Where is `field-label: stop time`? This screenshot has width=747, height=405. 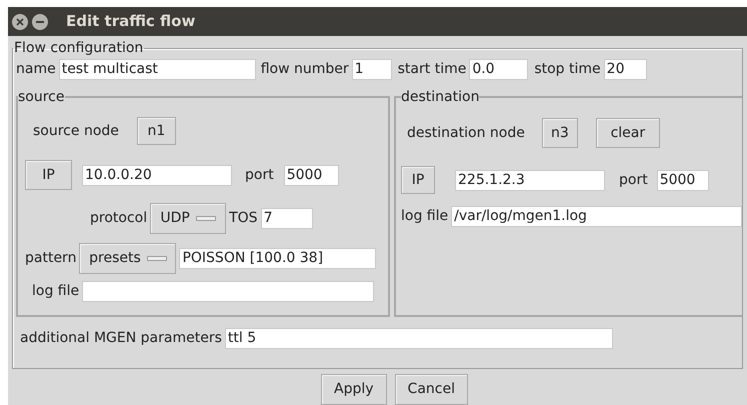
field-label: stop time is located at coordinates (567, 69).